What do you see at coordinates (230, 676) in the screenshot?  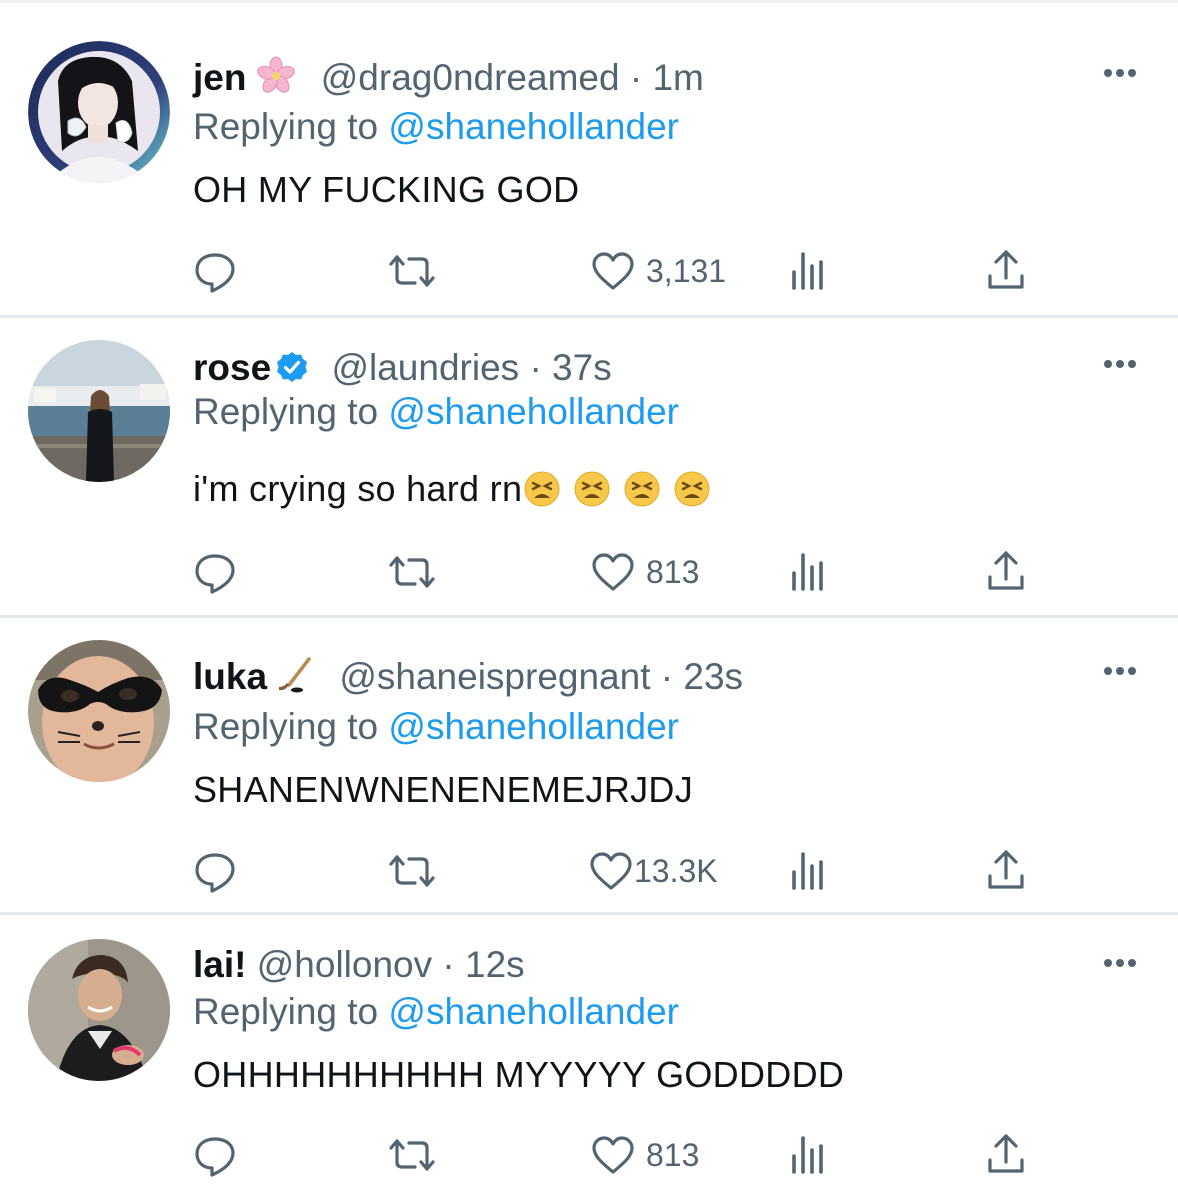 I see `display-name: luka` at bounding box center [230, 676].